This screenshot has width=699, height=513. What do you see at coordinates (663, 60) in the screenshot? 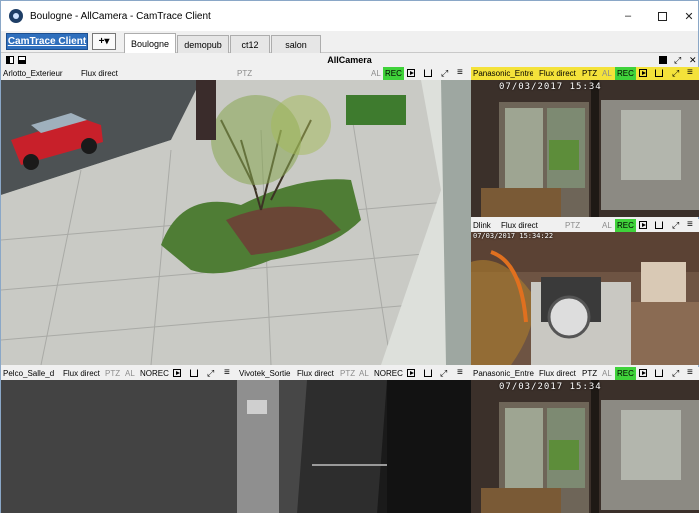
I see `fullscreen-icon` at bounding box center [663, 60].